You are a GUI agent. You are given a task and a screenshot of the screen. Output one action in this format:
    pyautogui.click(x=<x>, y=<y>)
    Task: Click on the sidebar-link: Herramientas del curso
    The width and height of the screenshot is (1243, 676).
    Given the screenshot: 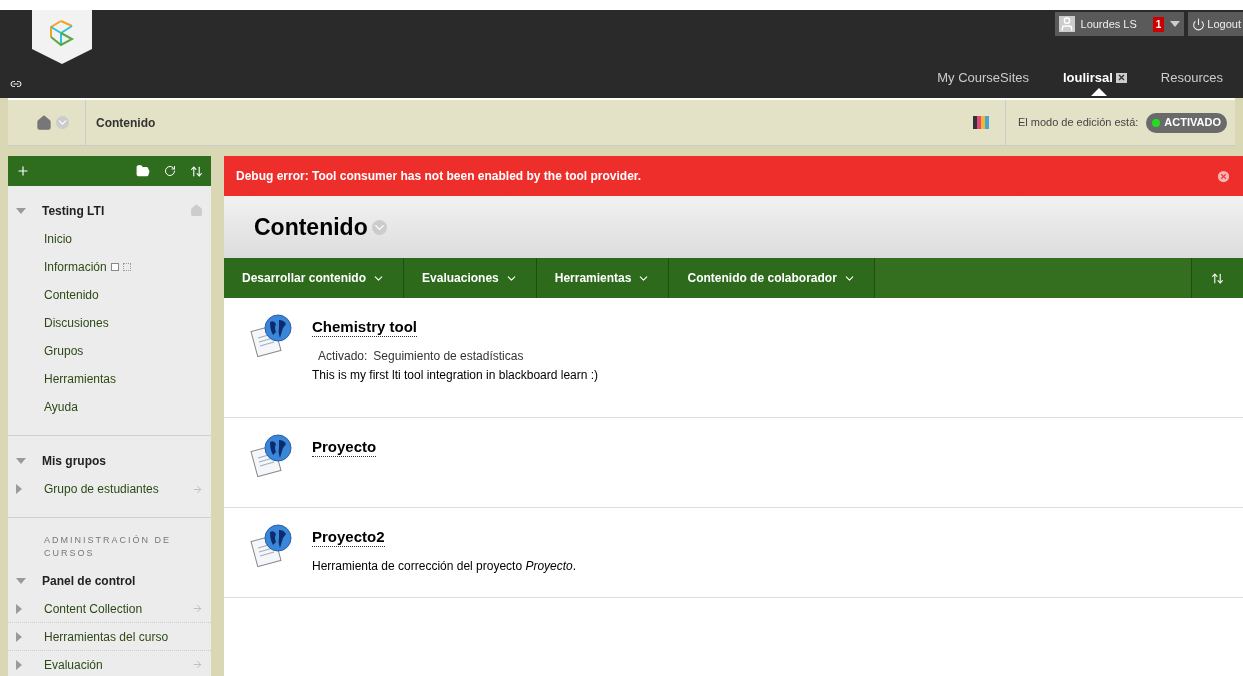 What is the action you would take?
    pyautogui.click(x=106, y=636)
    